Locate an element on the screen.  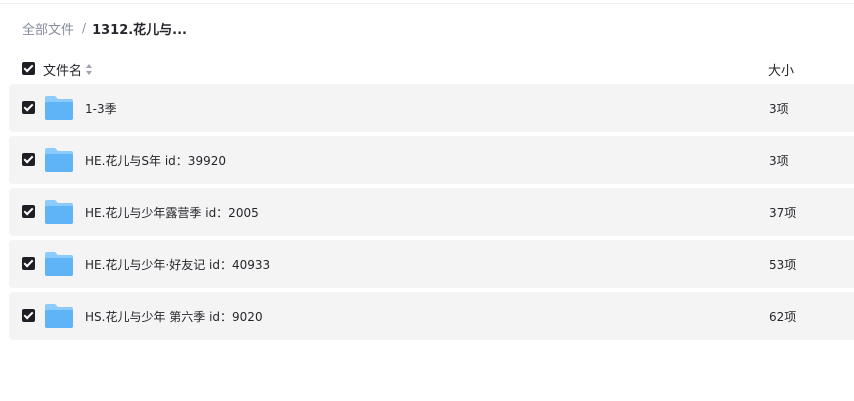
column-header-name: 文件名 is located at coordinates (68, 69).